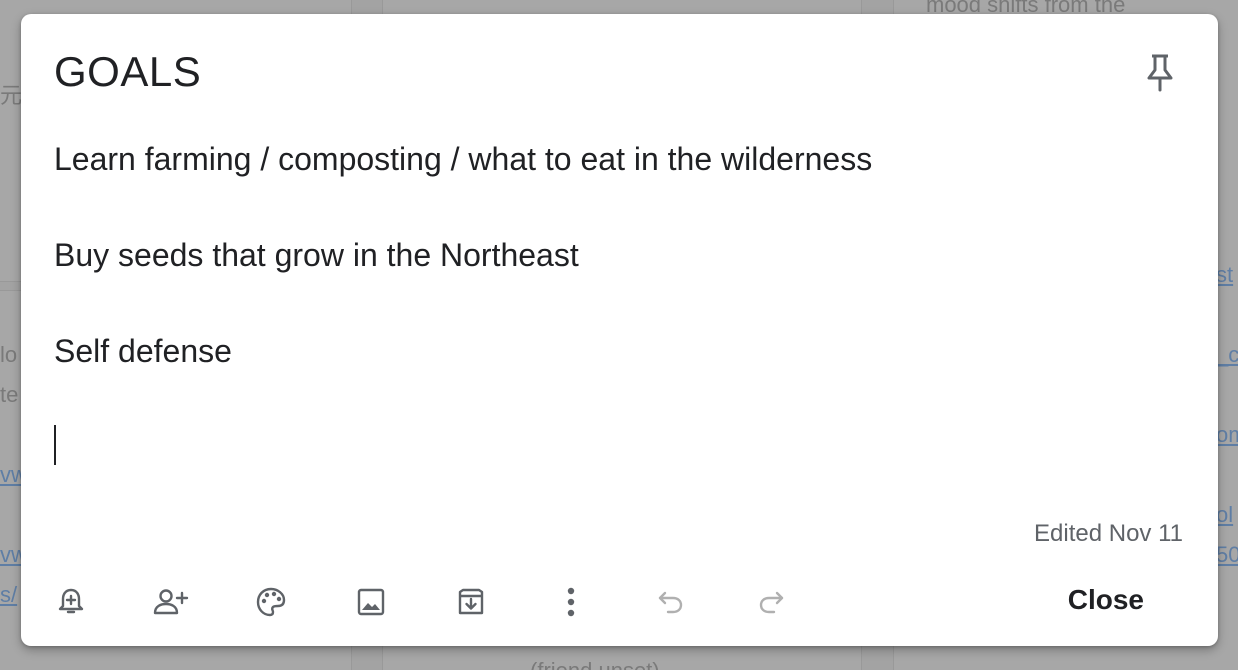 The width and height of the screenshot is (1238, 670). What do you see at coordinates (671, 602) in the screenshot?
I see `undo-icon` at bounding box center [671, 602].